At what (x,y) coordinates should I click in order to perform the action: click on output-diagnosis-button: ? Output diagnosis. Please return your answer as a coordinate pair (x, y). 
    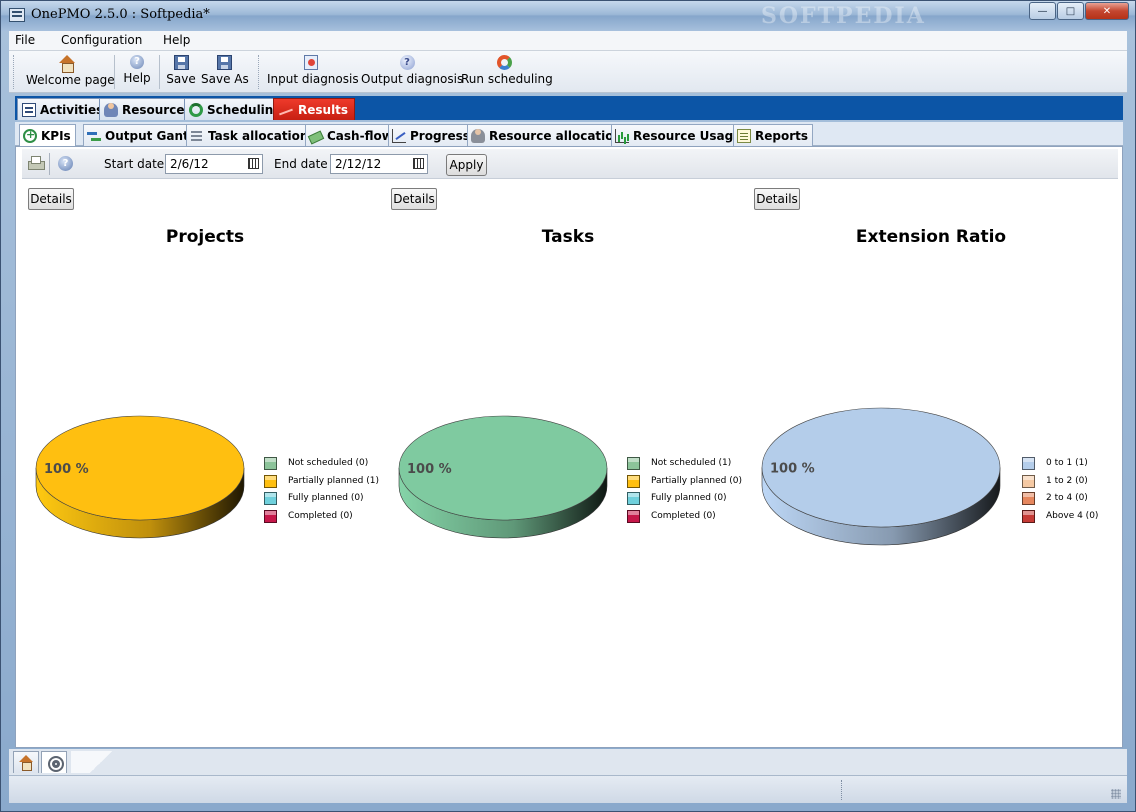
    Looking at the image, I should click on (412, 72).